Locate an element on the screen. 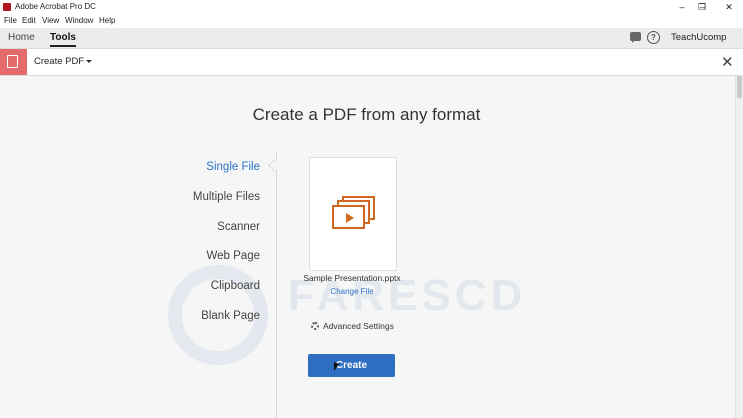 Image resolution: width=743 pixels, height=418 pixels. source-blank-page: Blank Page is located at coordinates (205, 324).